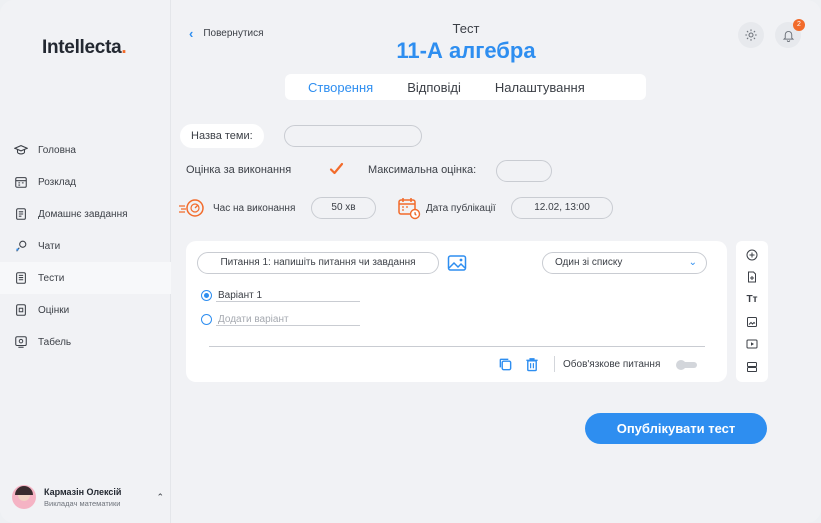  Describe the element at coordinates (524, 171) in the screenshot. I see `max-grade-input` at that location.